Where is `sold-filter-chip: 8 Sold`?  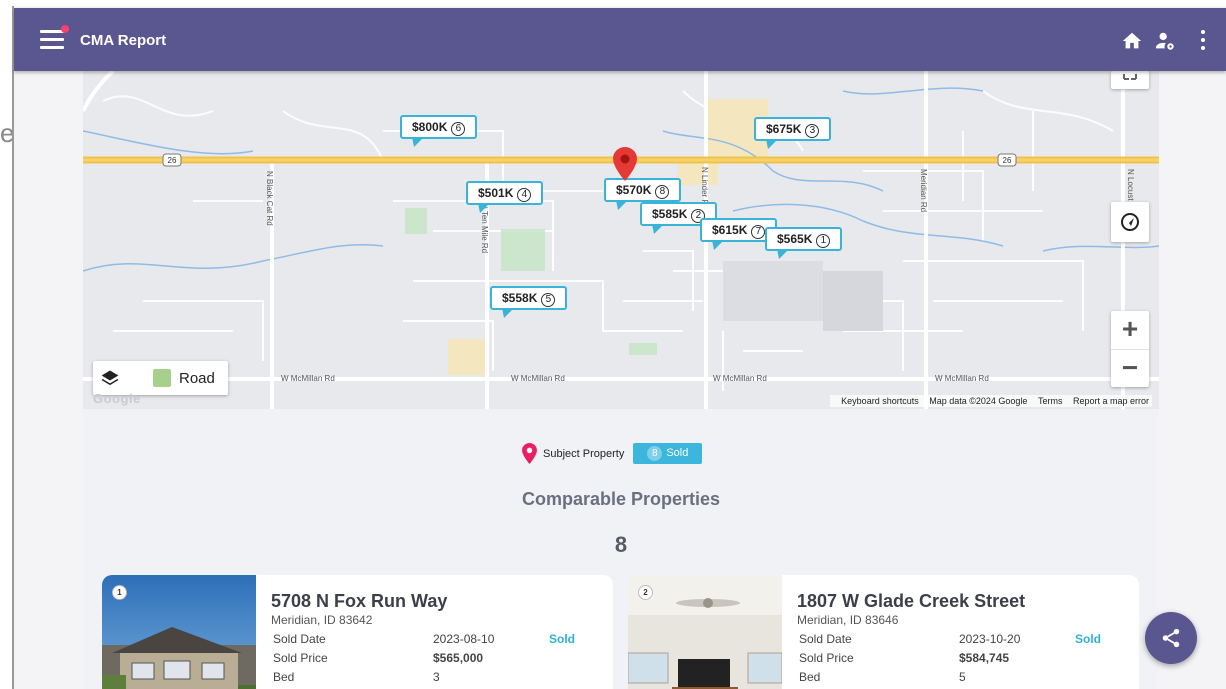
sold-filter-chip: 8 Sold is located at coordinates (668, 453).